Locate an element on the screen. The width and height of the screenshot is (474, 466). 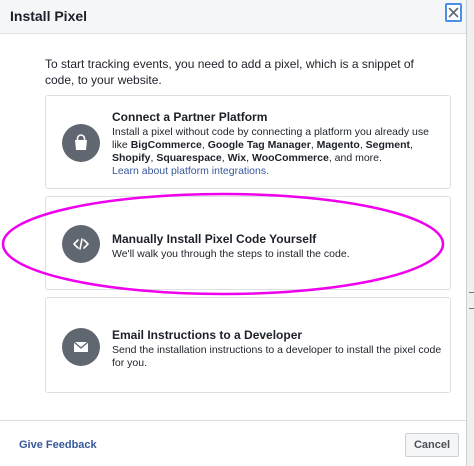
dialog-header: Install Pixel is located at coordinates (233, 17).